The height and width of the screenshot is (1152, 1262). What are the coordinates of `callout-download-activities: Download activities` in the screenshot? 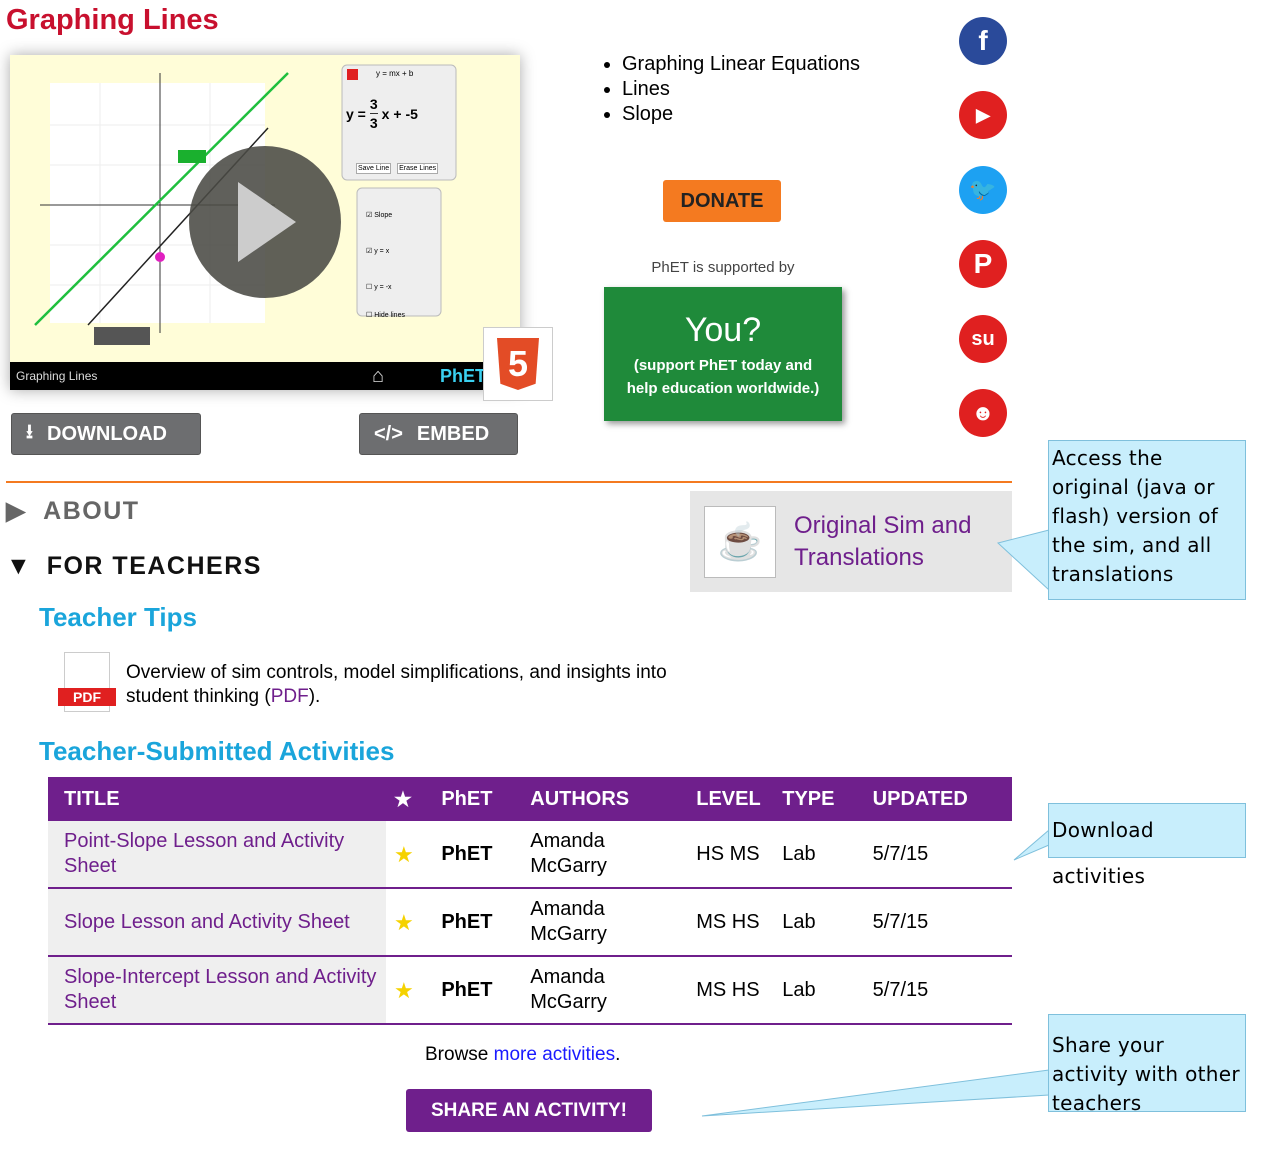 It's located at (1147, 845).